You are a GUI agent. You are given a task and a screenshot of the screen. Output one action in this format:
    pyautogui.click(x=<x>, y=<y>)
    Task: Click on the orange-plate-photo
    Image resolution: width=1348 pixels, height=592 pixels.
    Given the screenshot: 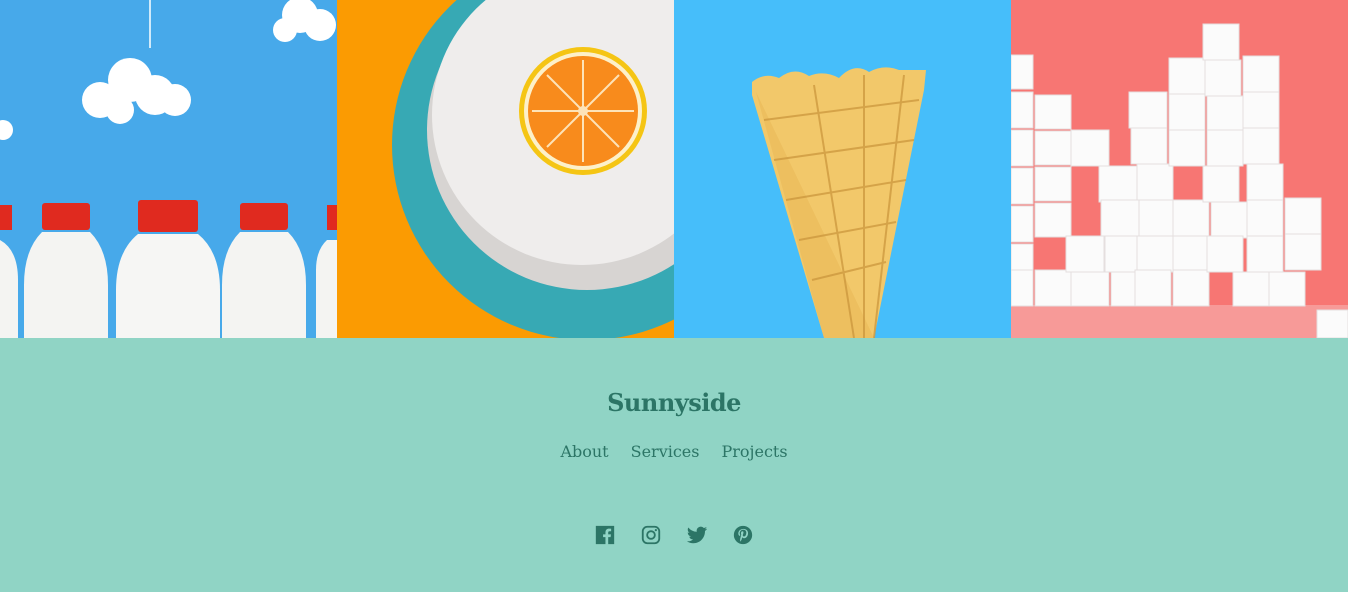 What is the action you would take?
    pyautogui.click(x=505, y=169)
    